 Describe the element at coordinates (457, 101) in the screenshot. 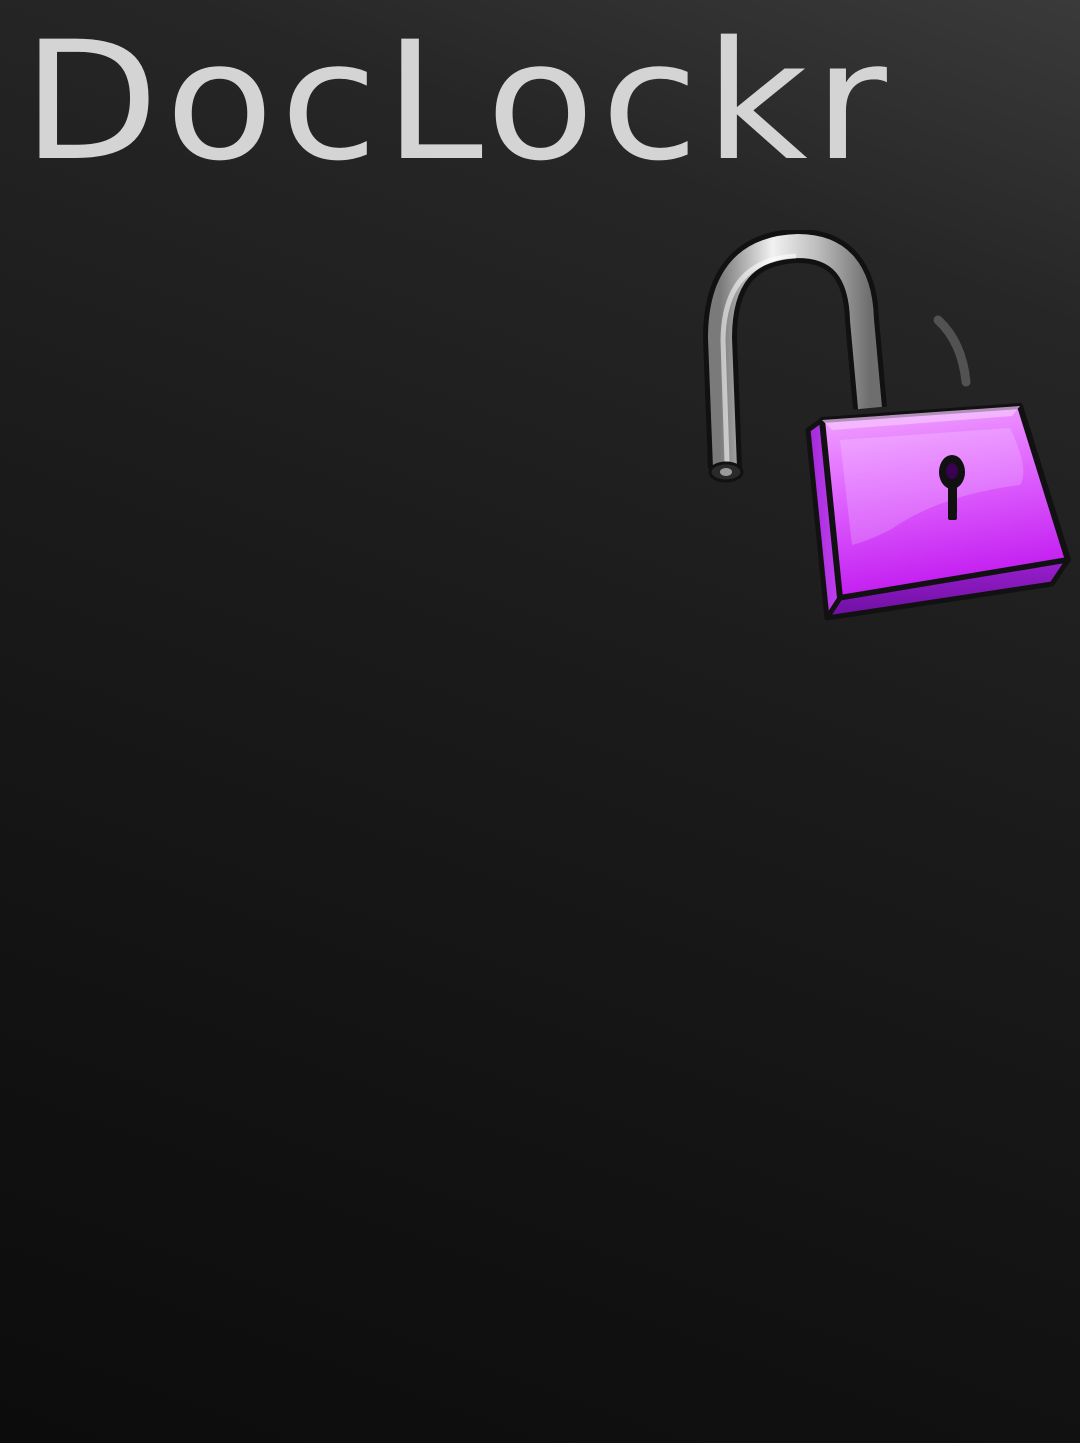

I see `app-title: DocLockr` at that location.